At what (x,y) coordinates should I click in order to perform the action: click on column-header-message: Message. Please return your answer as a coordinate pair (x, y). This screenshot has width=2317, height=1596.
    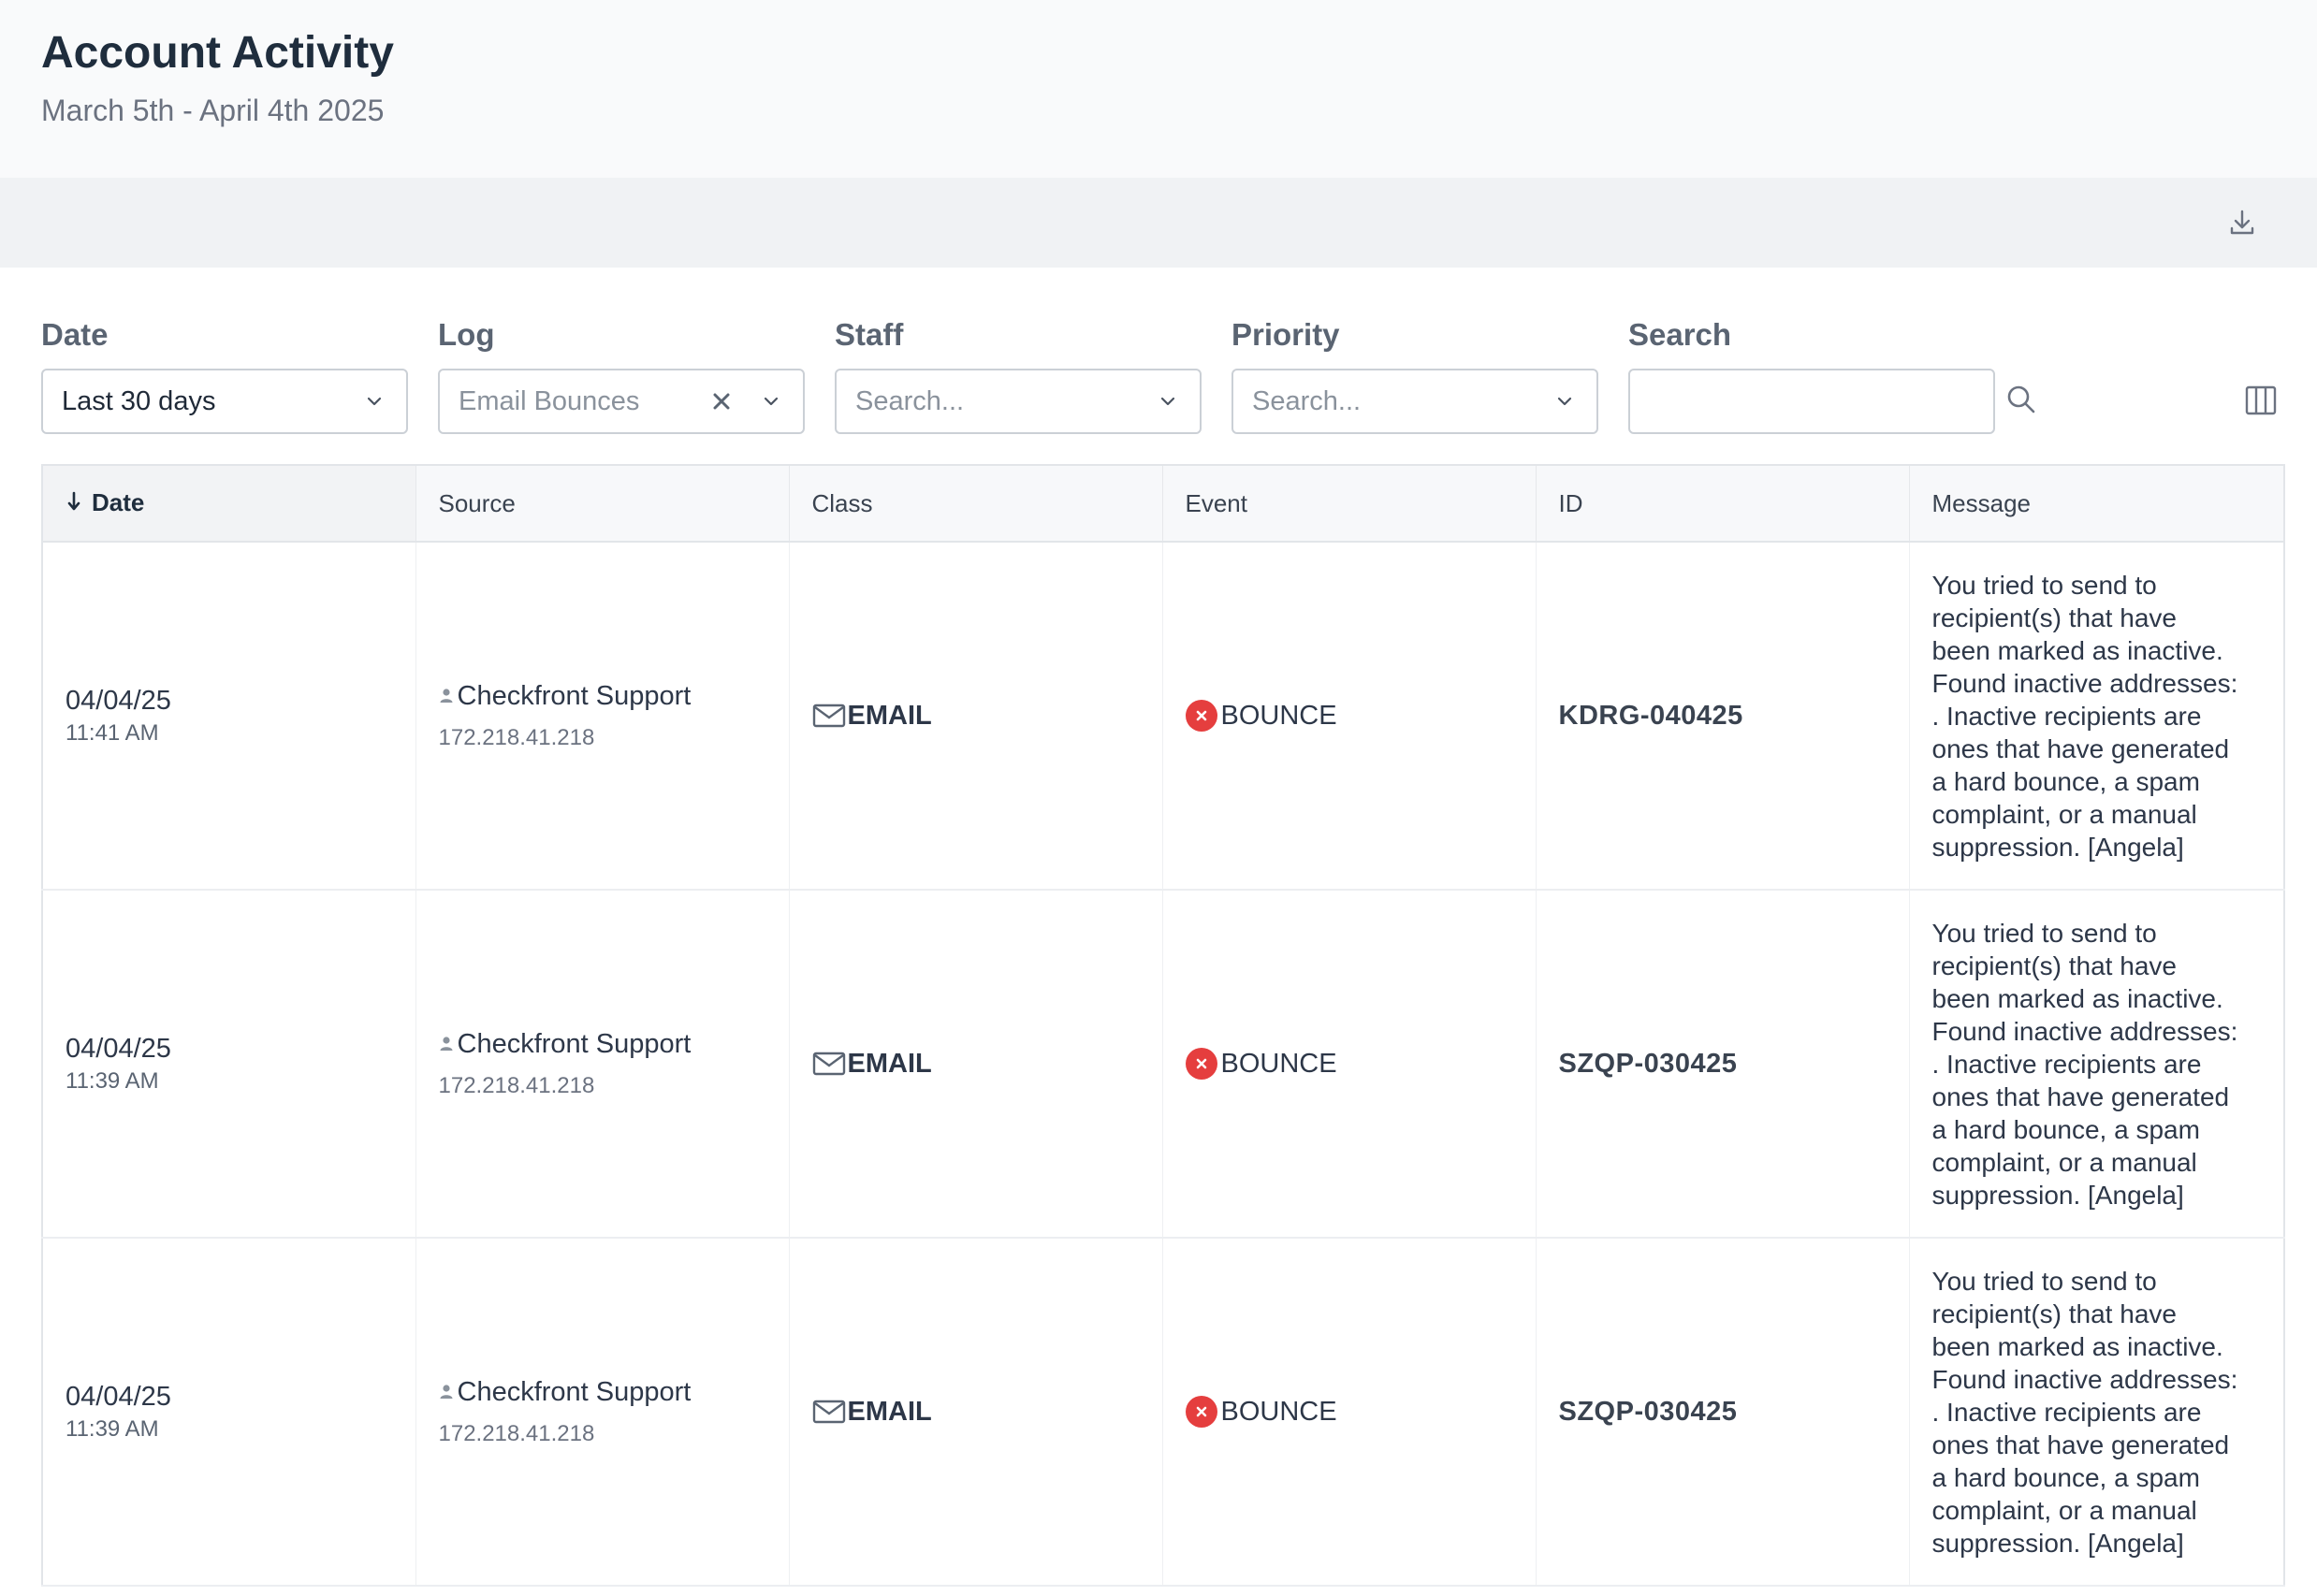
    Looking at the image, I should click on (2097, 504).